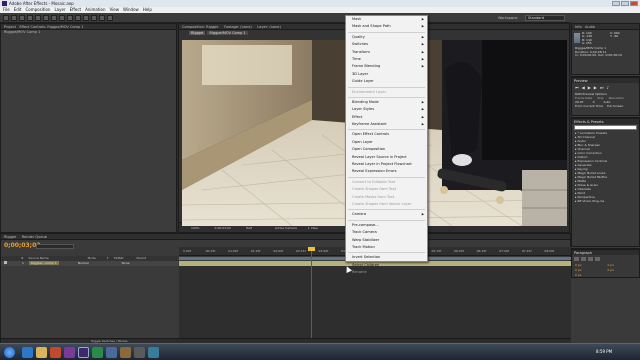 The image size is (640, 360). I want to click on context-menu-item: Open Composition, so click(386, 149).